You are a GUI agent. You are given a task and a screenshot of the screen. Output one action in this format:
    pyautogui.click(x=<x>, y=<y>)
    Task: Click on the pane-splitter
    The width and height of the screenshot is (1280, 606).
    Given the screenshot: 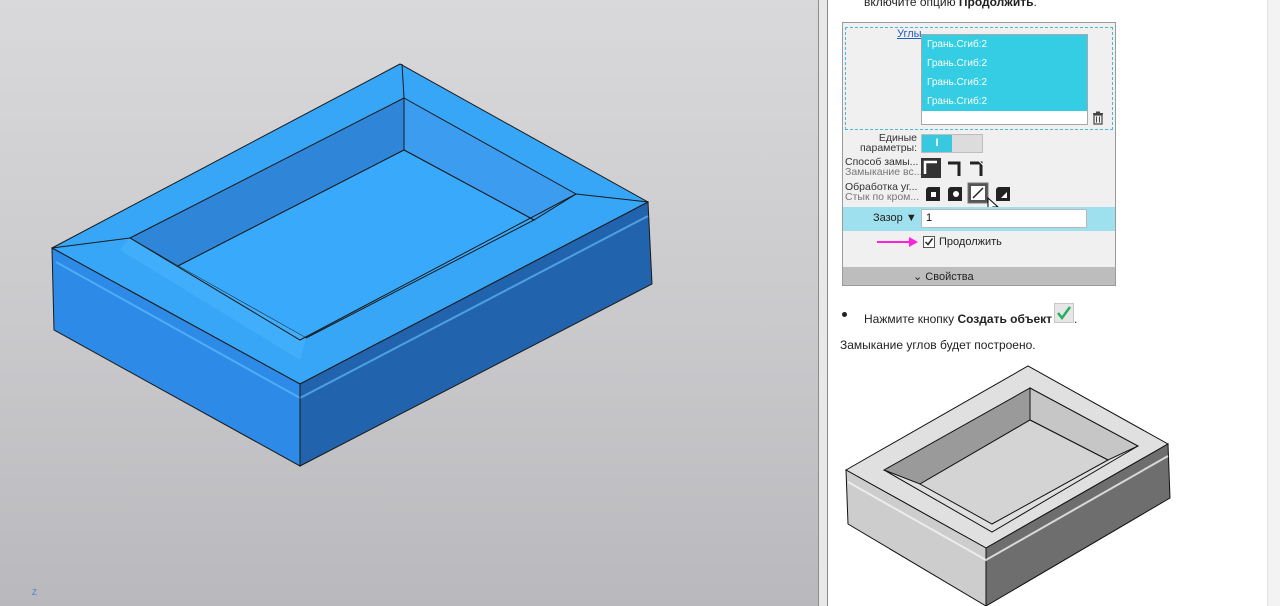 What is the action you would take?
    pyautogui.click(x=823, y=303)
    